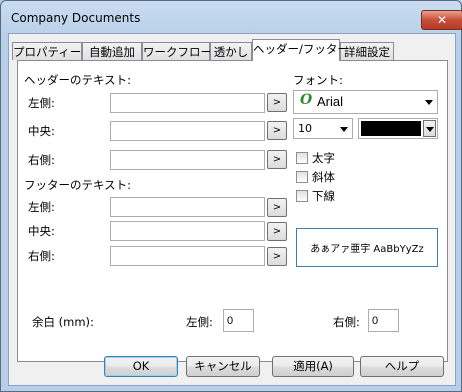 The height and width of the screenshot is (392, 462). Describe the element at coordinates (187, 256) in the screenshot. I see `footer-right-input` at that location.